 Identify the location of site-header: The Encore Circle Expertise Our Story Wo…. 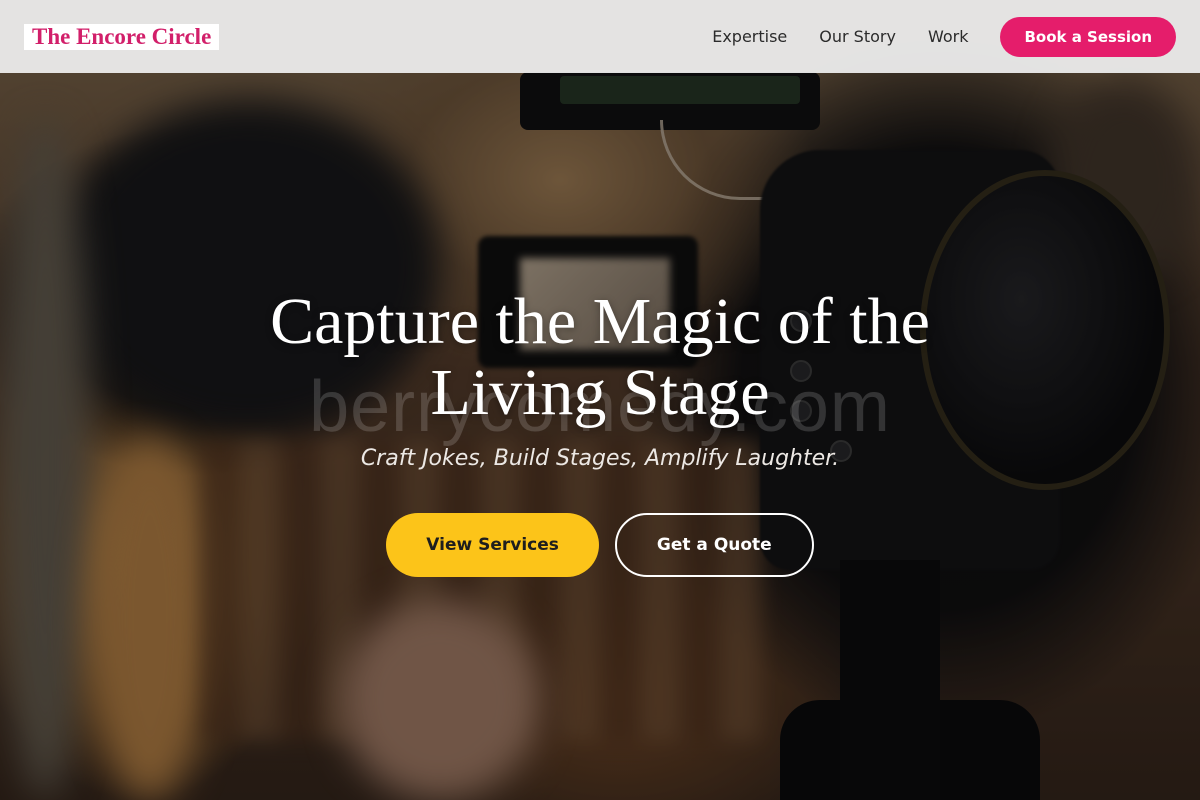
(600, 36).